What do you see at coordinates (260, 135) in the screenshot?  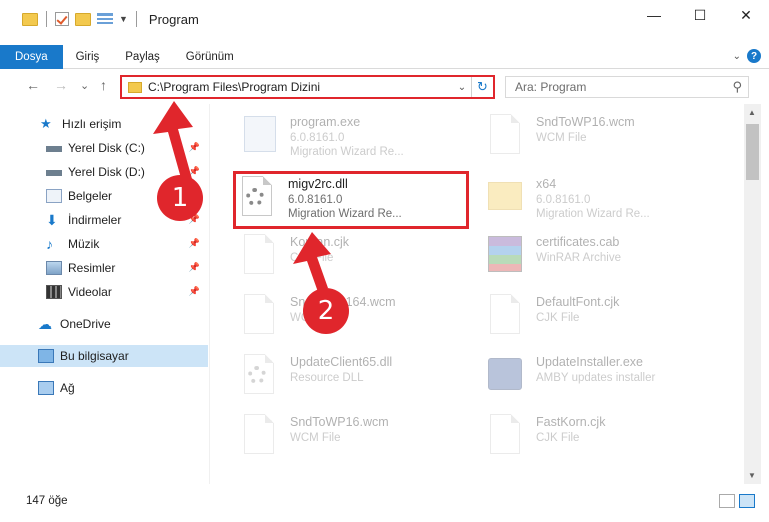 I see `exe-icon` at bounding box center [260, 135].